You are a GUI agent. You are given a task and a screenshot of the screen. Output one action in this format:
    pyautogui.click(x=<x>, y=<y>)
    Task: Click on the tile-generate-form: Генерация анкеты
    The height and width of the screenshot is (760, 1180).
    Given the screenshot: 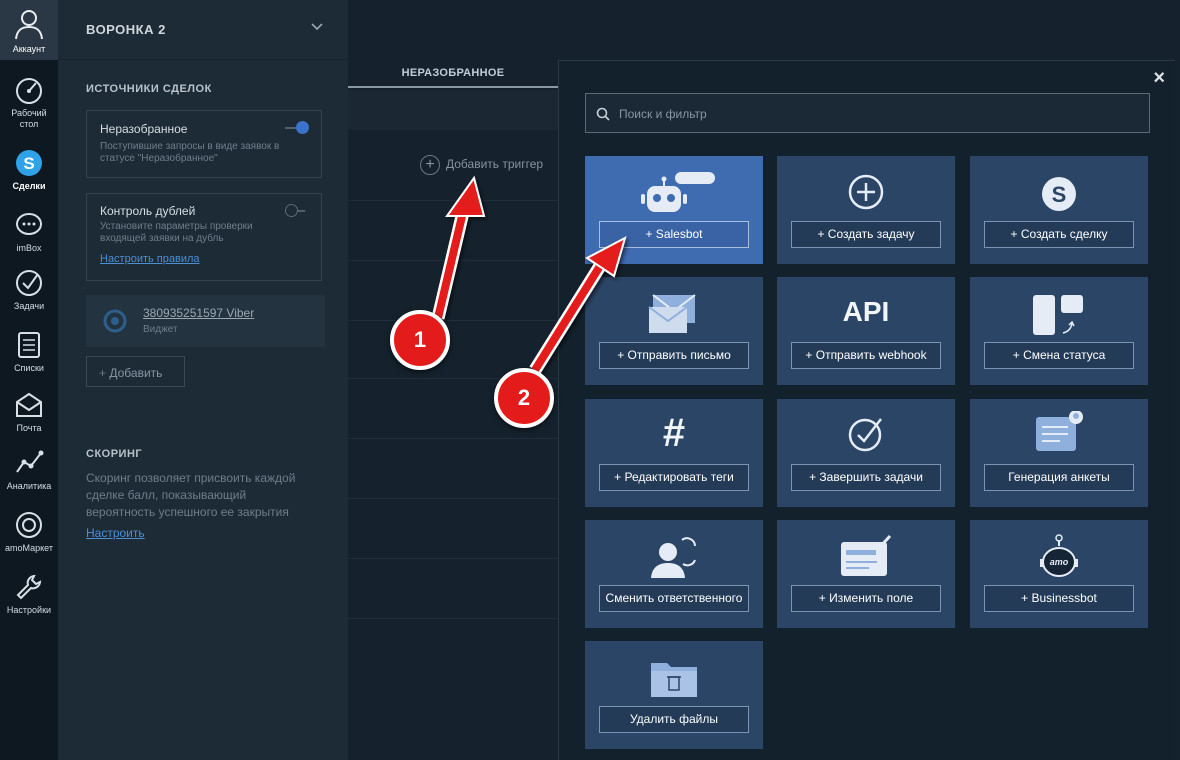 What is the action you would take?
    pyautogui.click(x=1059, y=453)
    